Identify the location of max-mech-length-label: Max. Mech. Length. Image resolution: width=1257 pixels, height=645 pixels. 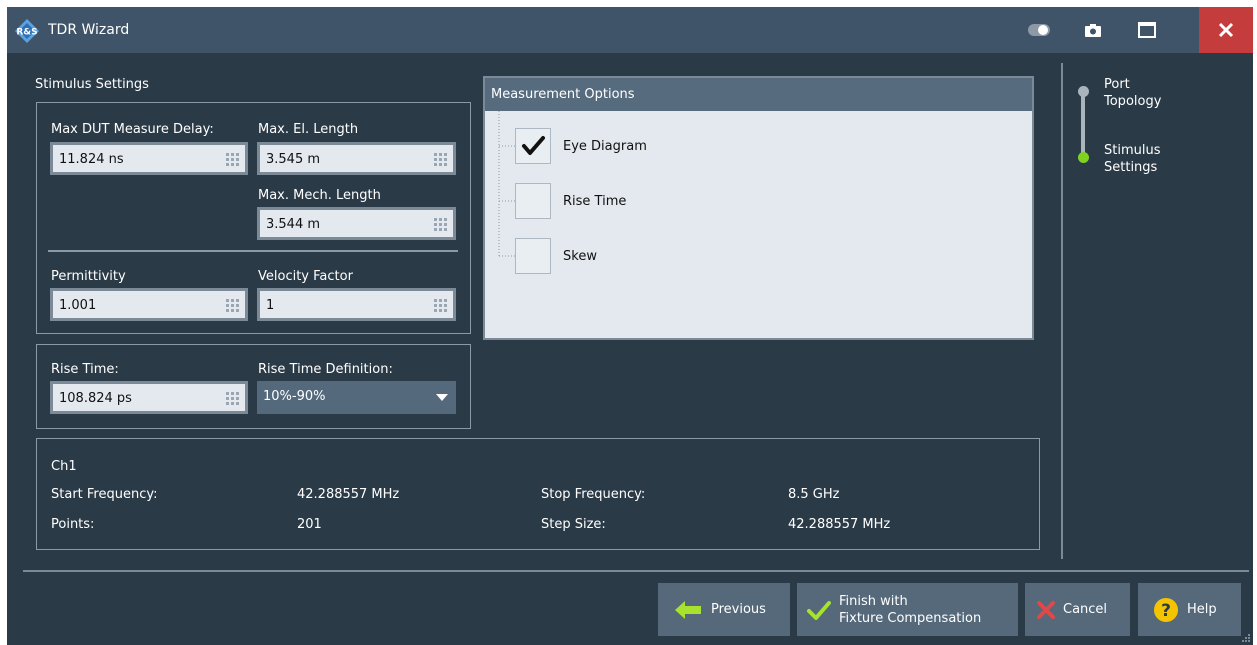
(319, 195).